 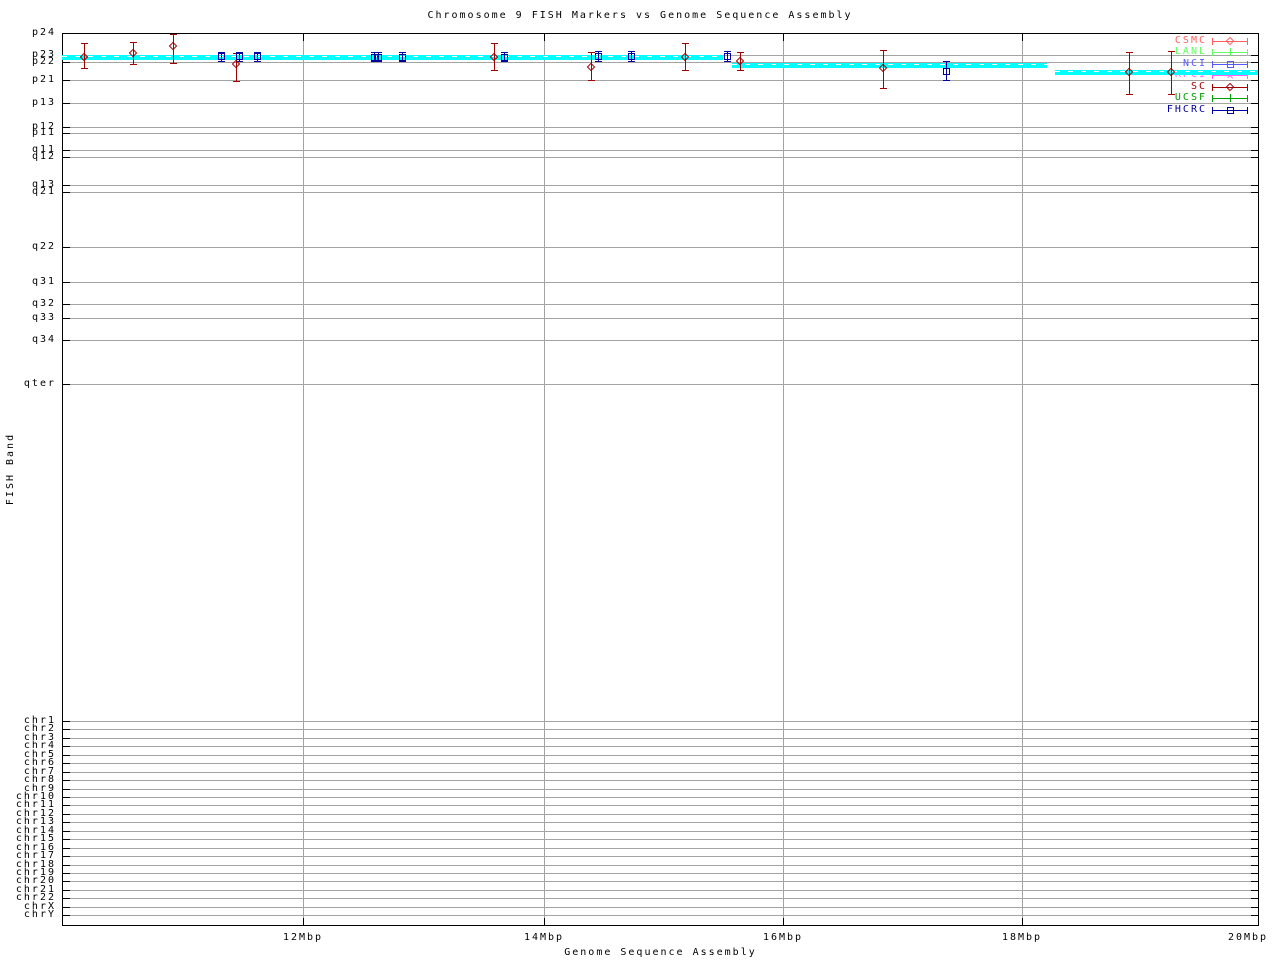 What do you see at coordinates (43, 317) in the screenshot?
I see `ytick-label-q33: q33` at bounding box center [43, 317].